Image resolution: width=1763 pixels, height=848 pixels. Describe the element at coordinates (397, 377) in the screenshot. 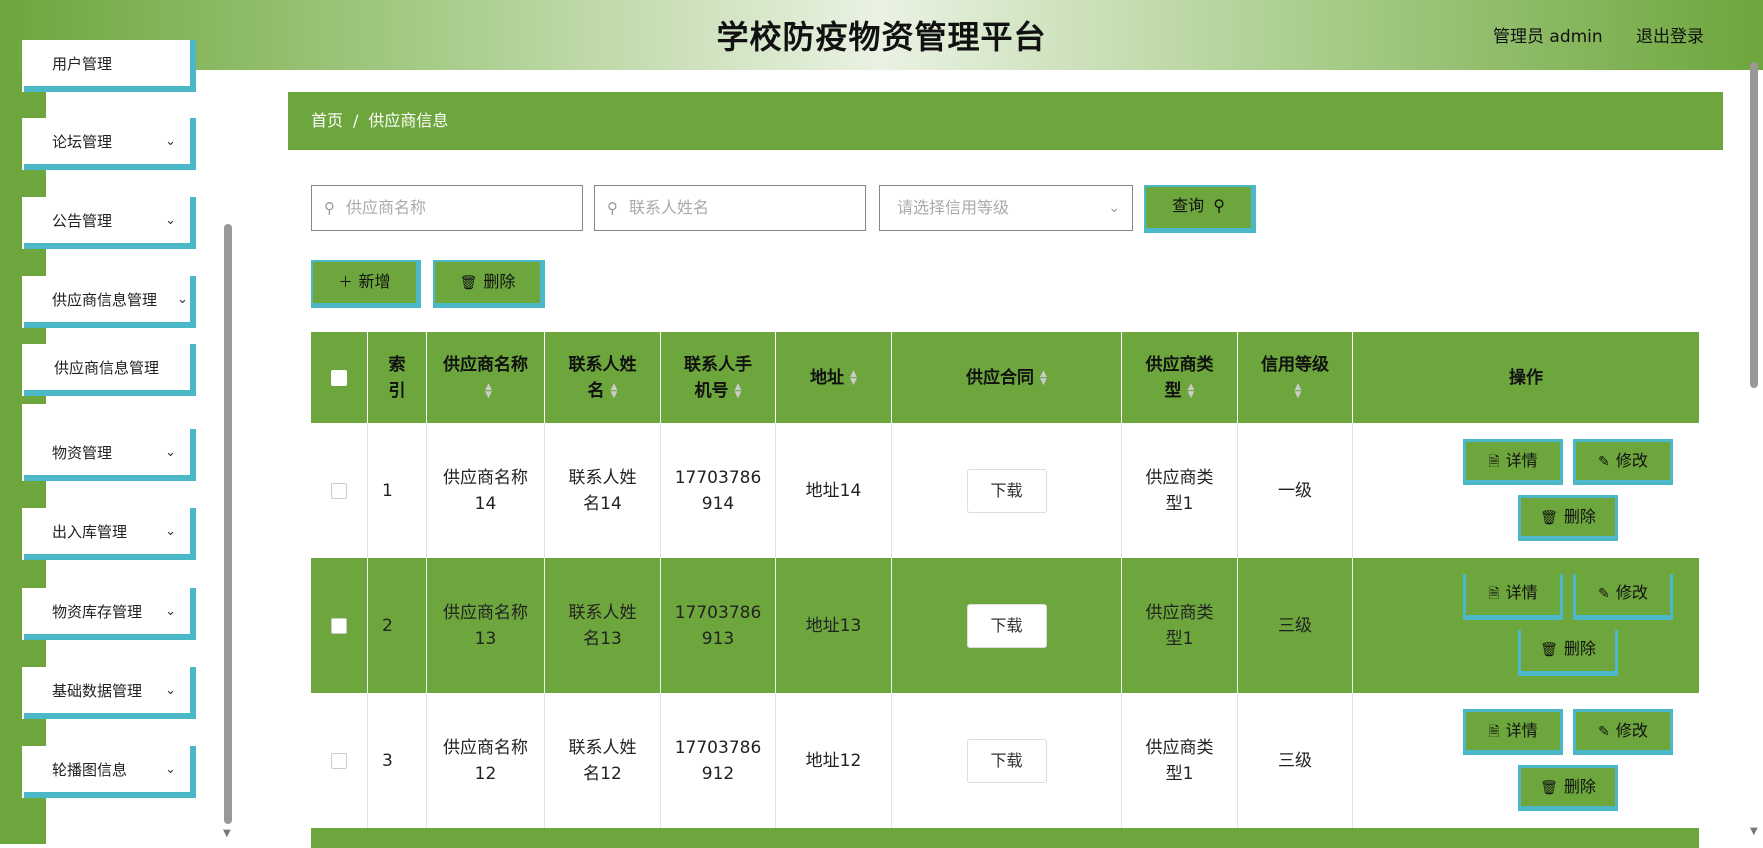

I see `col-index: 索引` at that location.